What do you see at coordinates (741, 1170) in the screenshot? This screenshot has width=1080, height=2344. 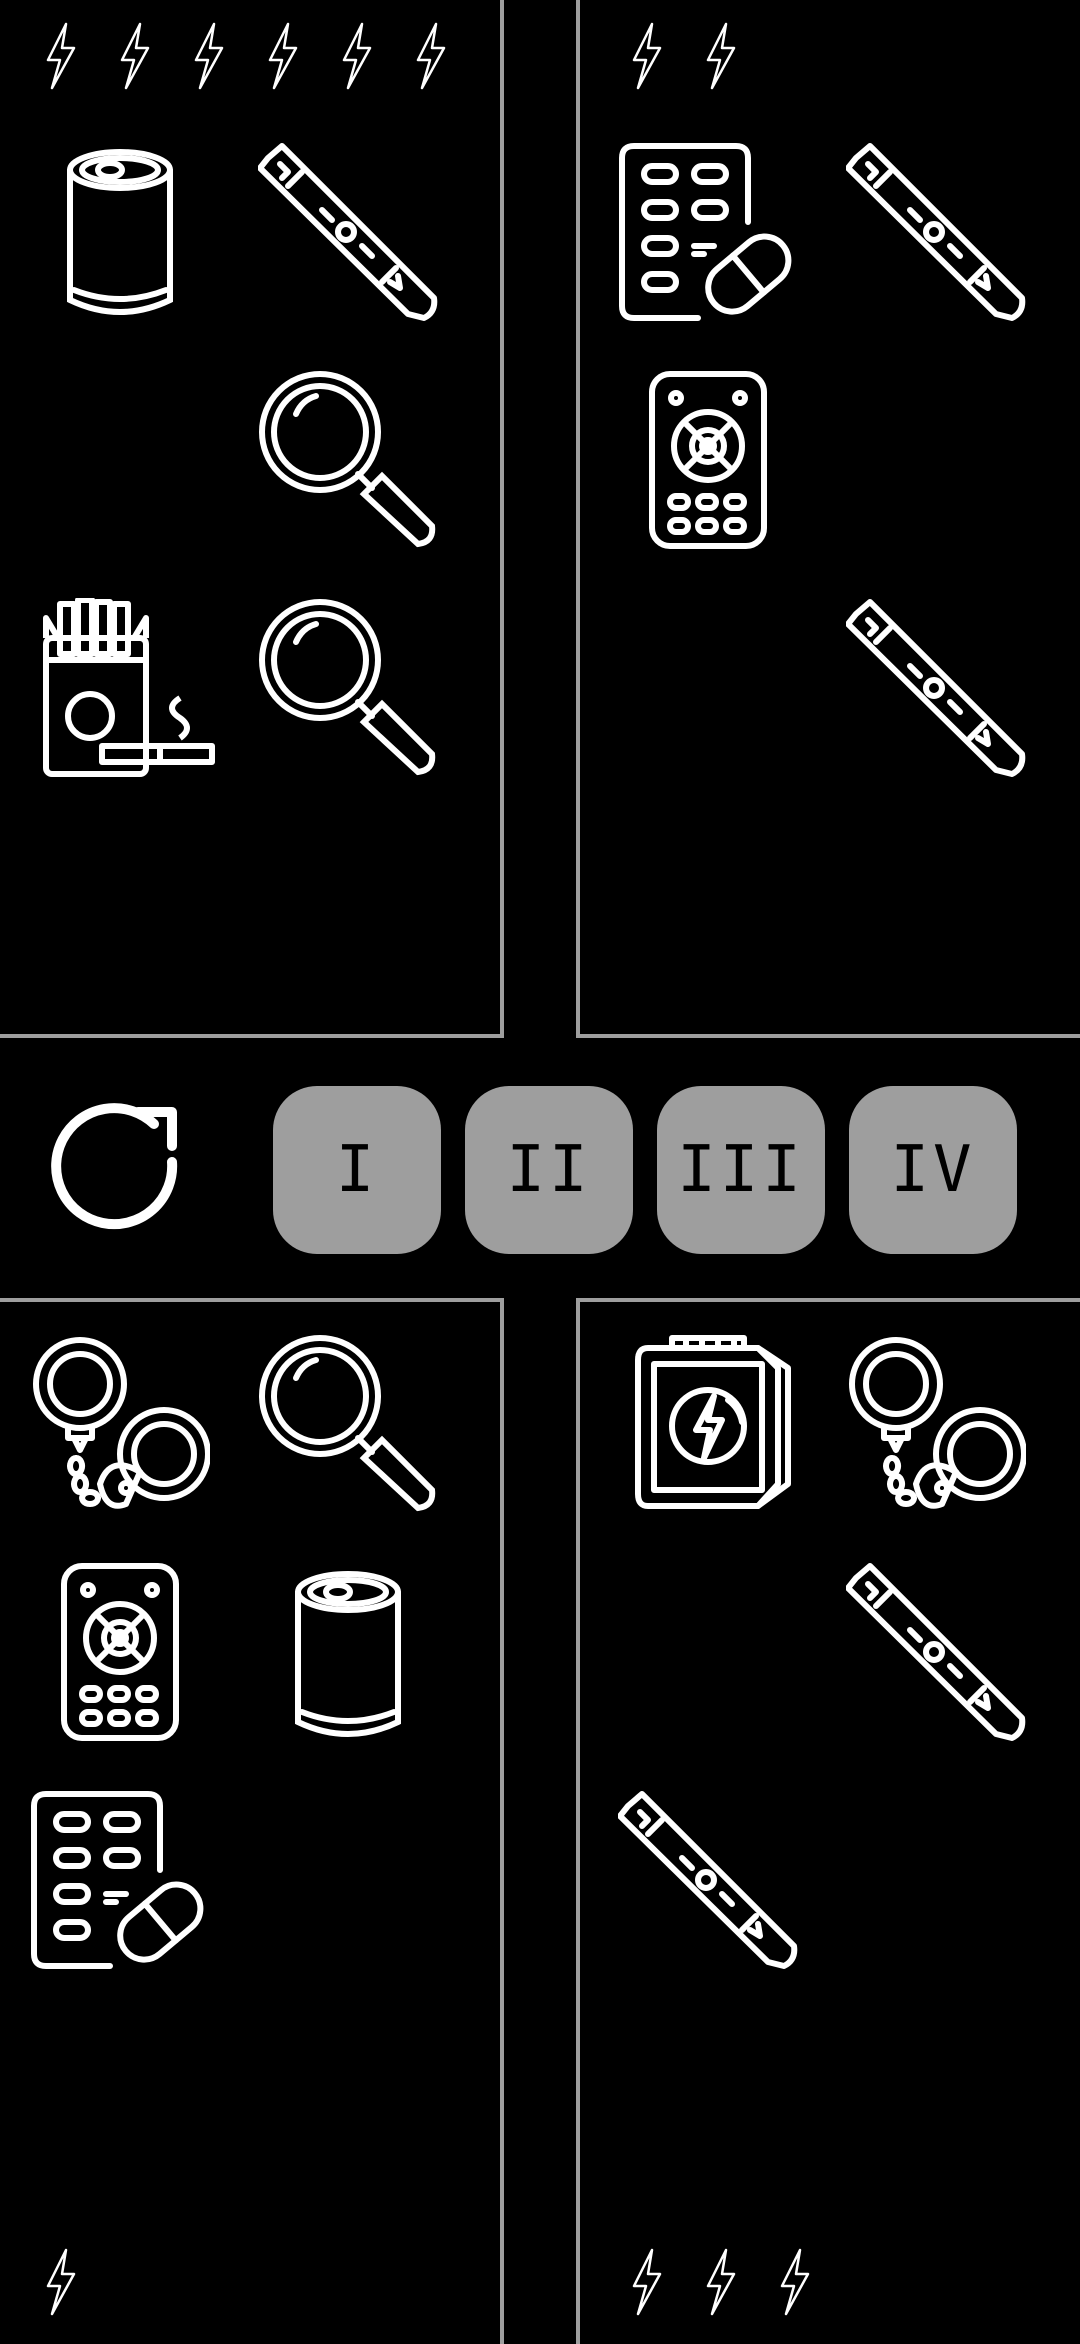 I see `player-button-3: III` at bounding box center [741, 1170].